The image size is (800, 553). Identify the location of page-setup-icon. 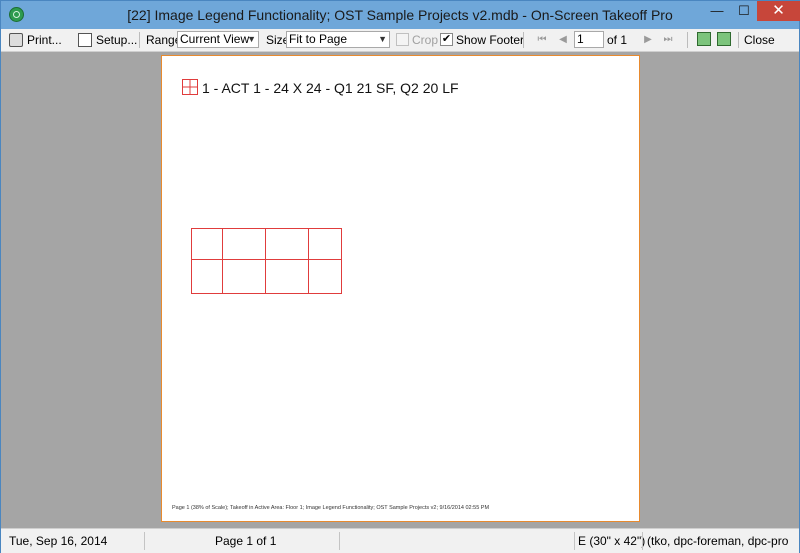
(85, 40).